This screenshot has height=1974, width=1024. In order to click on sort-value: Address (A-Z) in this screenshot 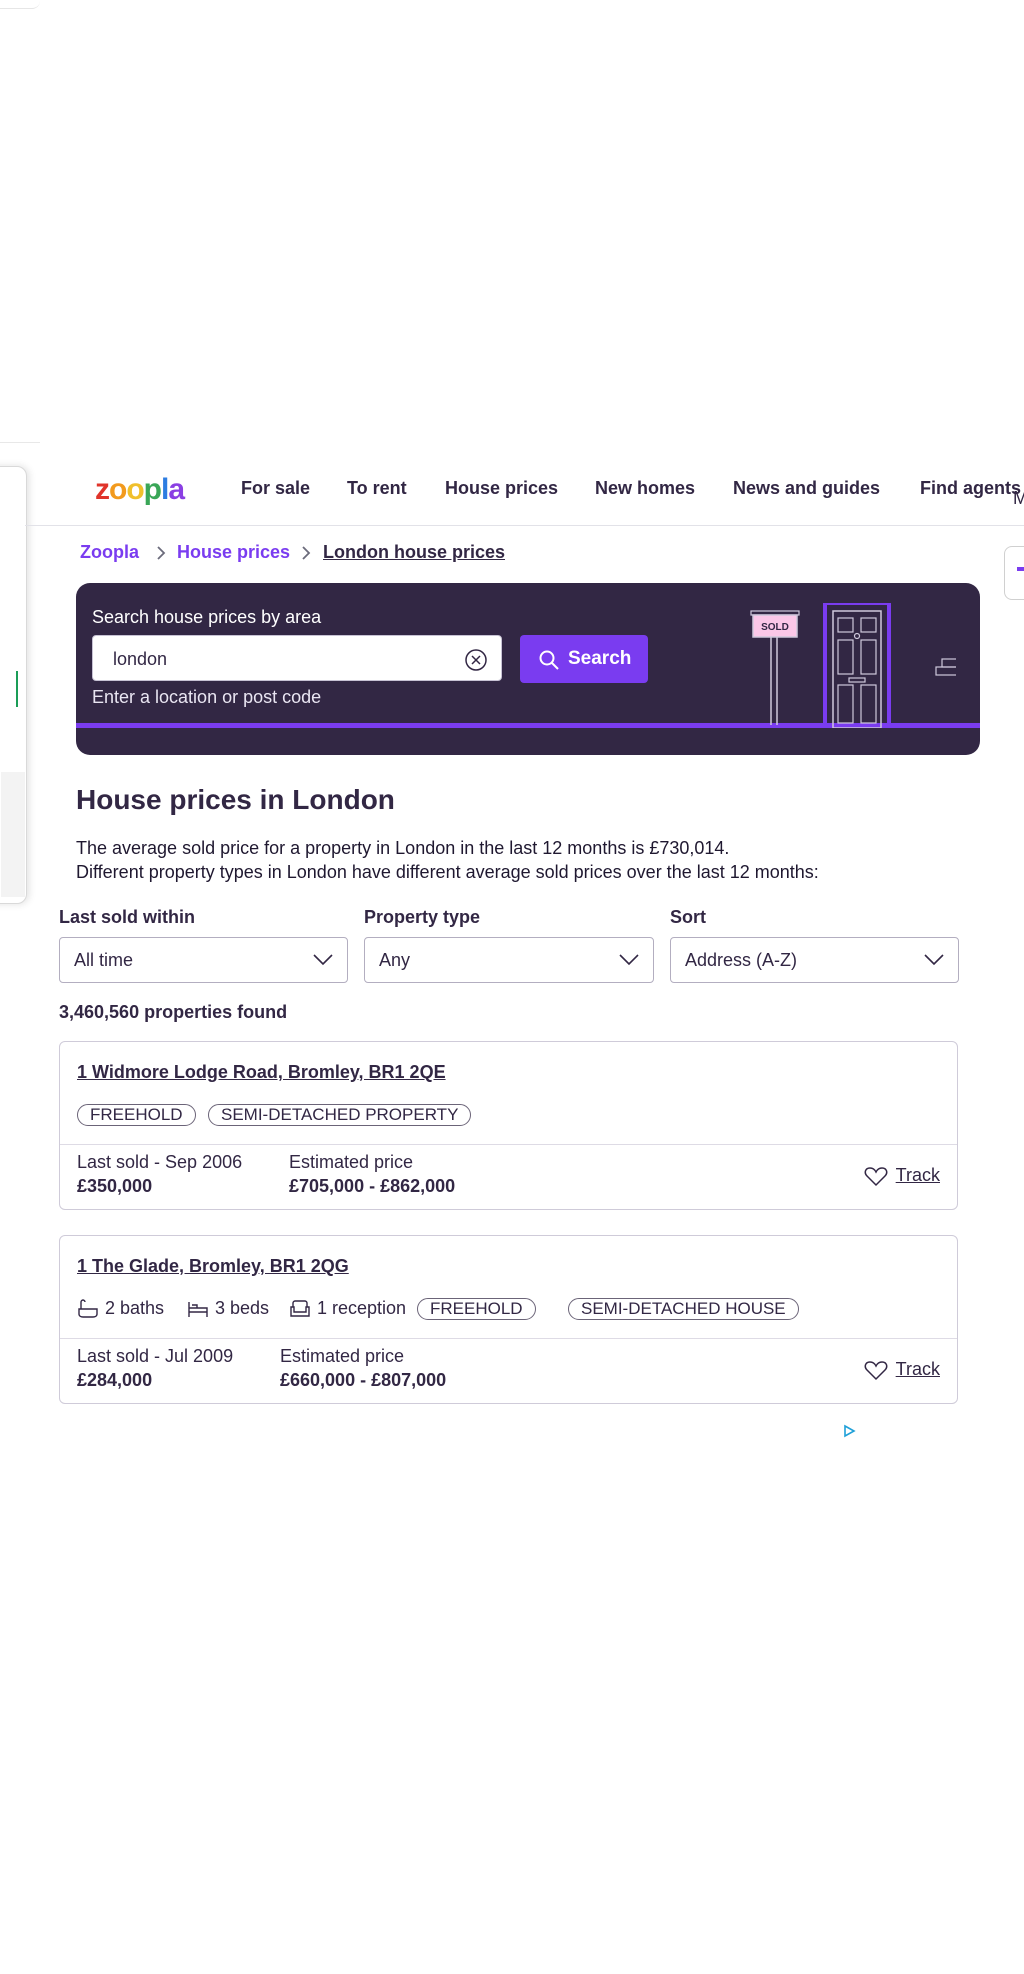, I will do `click(741, 960)`.